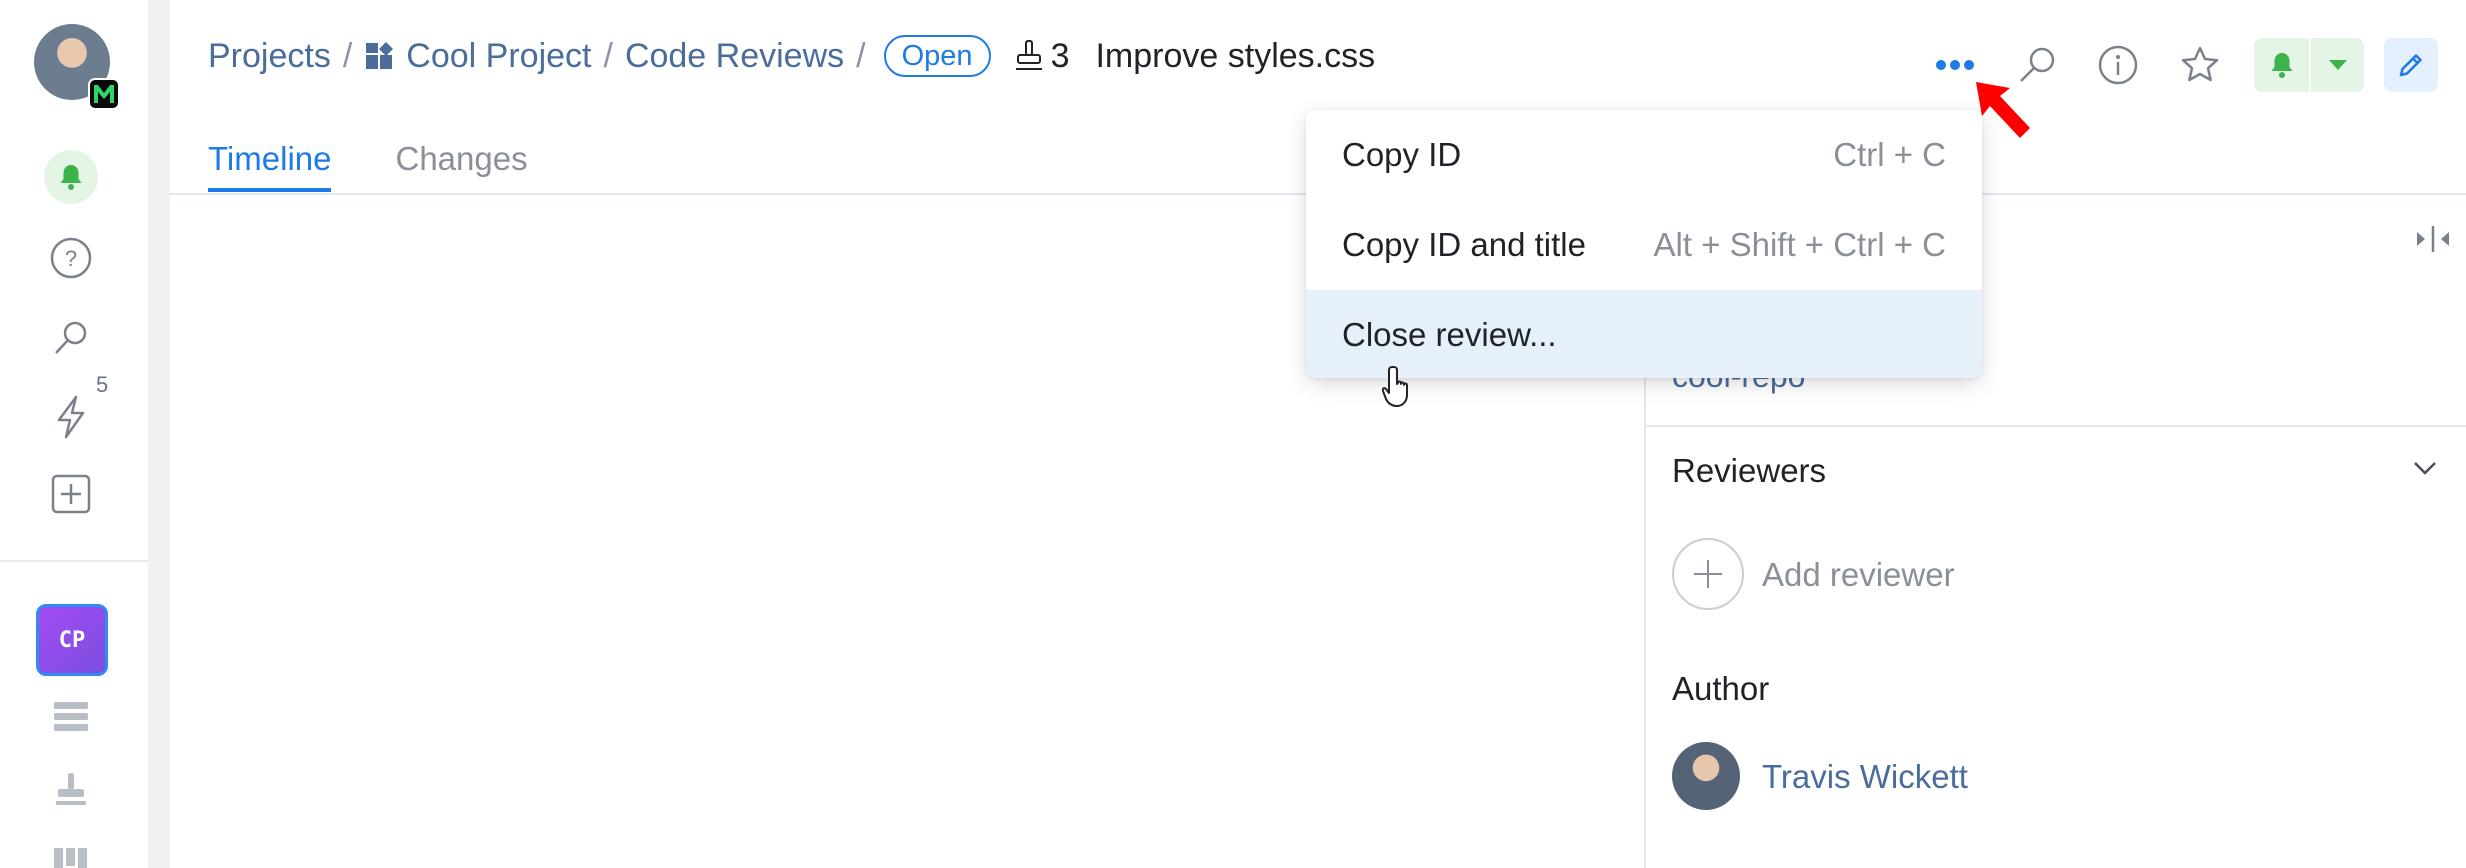  What do you see at coordinates (1799, 244) in the screenshot?
I see `menu-item-shortcut: Alt + Shift + Ctrl + C` at bounding box center [1799, 244].